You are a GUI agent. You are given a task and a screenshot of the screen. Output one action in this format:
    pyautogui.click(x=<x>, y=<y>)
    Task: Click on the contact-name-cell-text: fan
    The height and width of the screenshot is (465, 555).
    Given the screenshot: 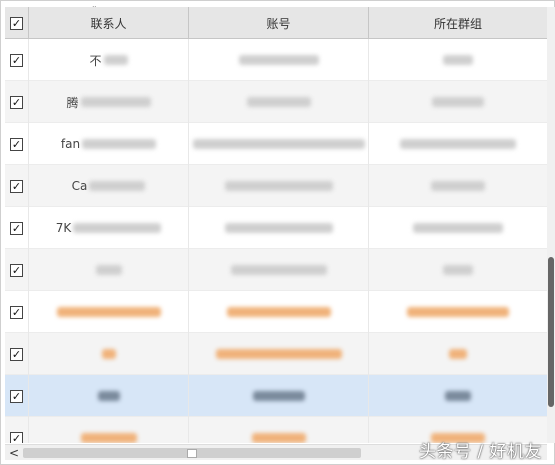 What is the action you would take?
    pyautogui.click(x=109, y=144)
    